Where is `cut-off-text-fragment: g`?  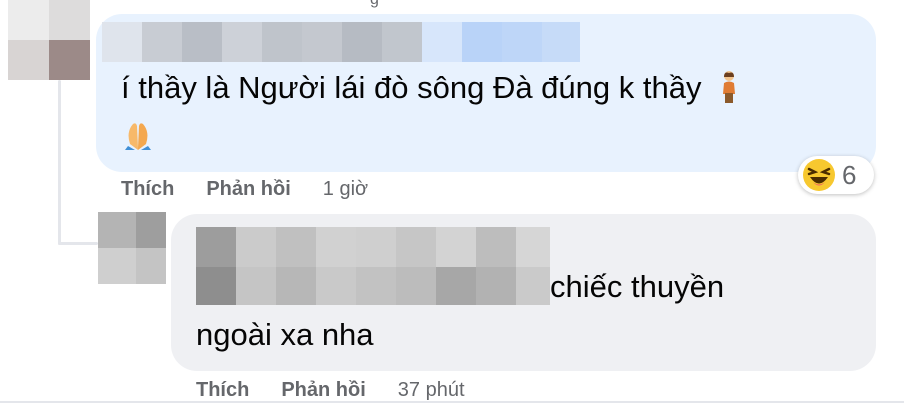 cut-off-text-fragment: g is located at coordinates (374, 4).